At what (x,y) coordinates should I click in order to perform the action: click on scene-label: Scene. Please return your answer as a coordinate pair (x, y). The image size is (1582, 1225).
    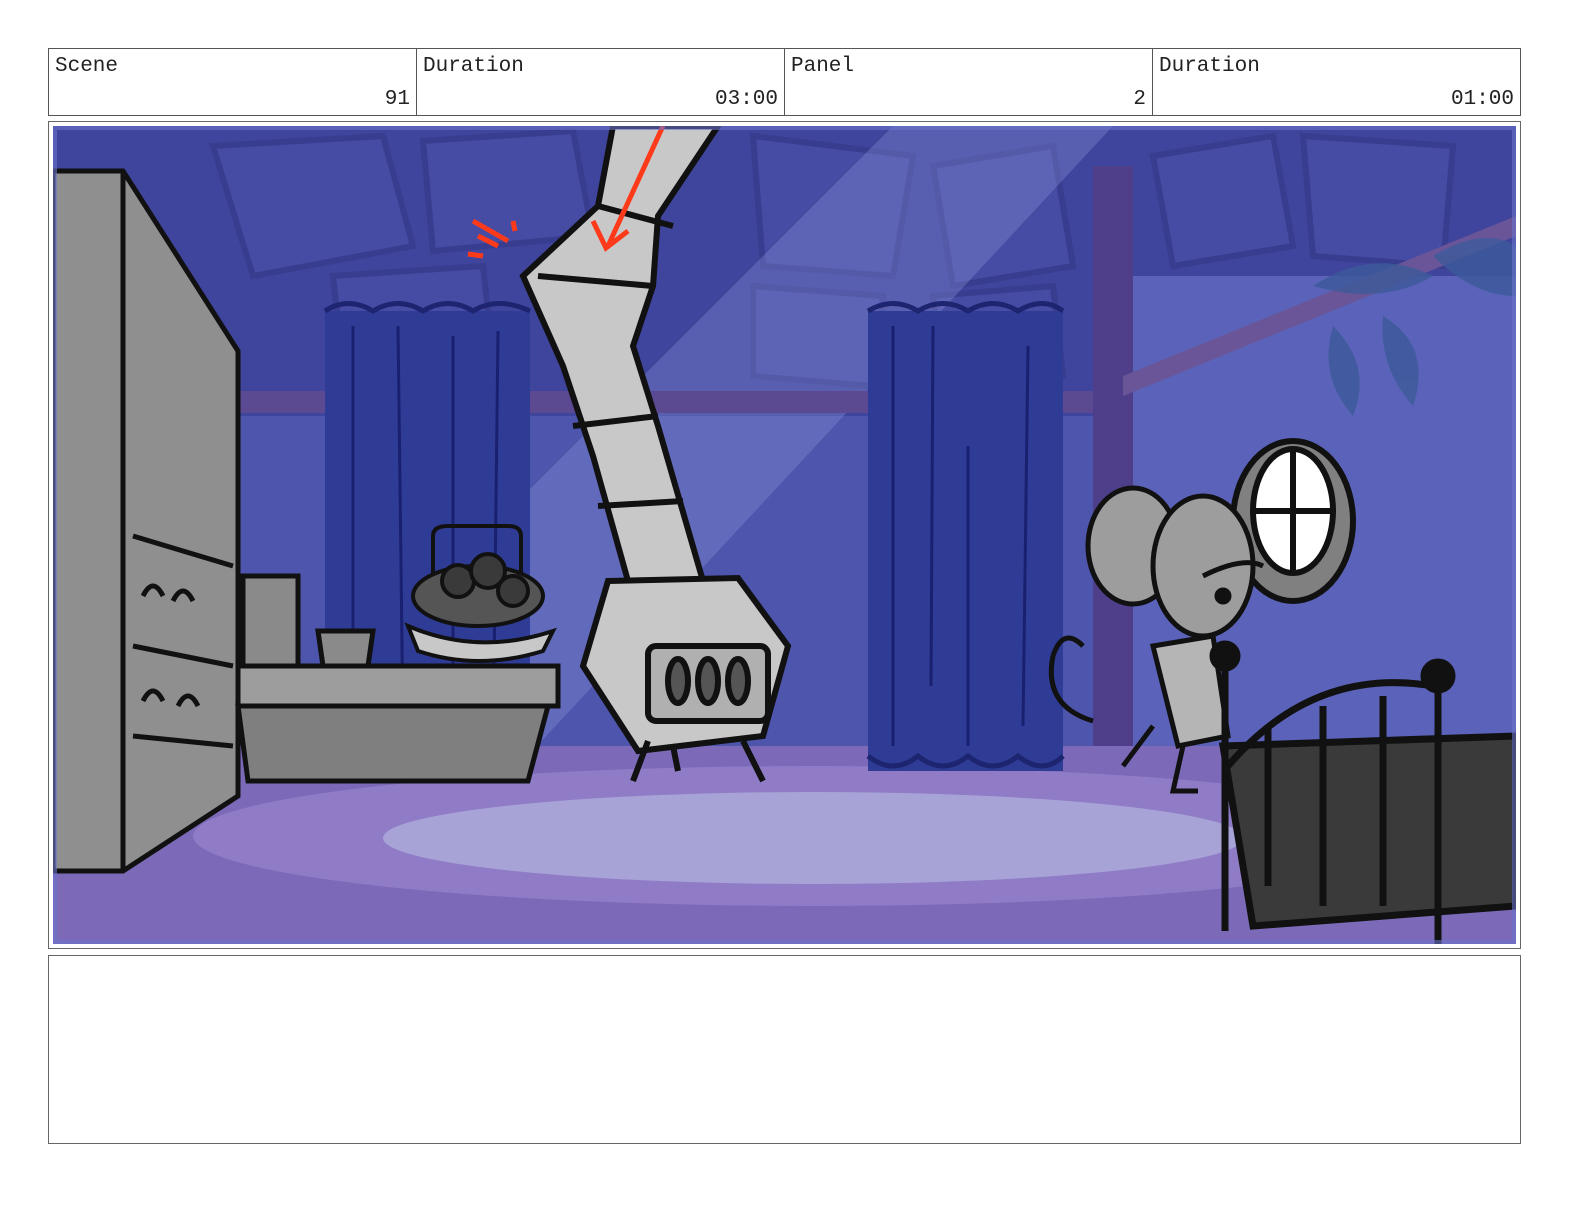
    Looking at the image, I should click on (87, 66).